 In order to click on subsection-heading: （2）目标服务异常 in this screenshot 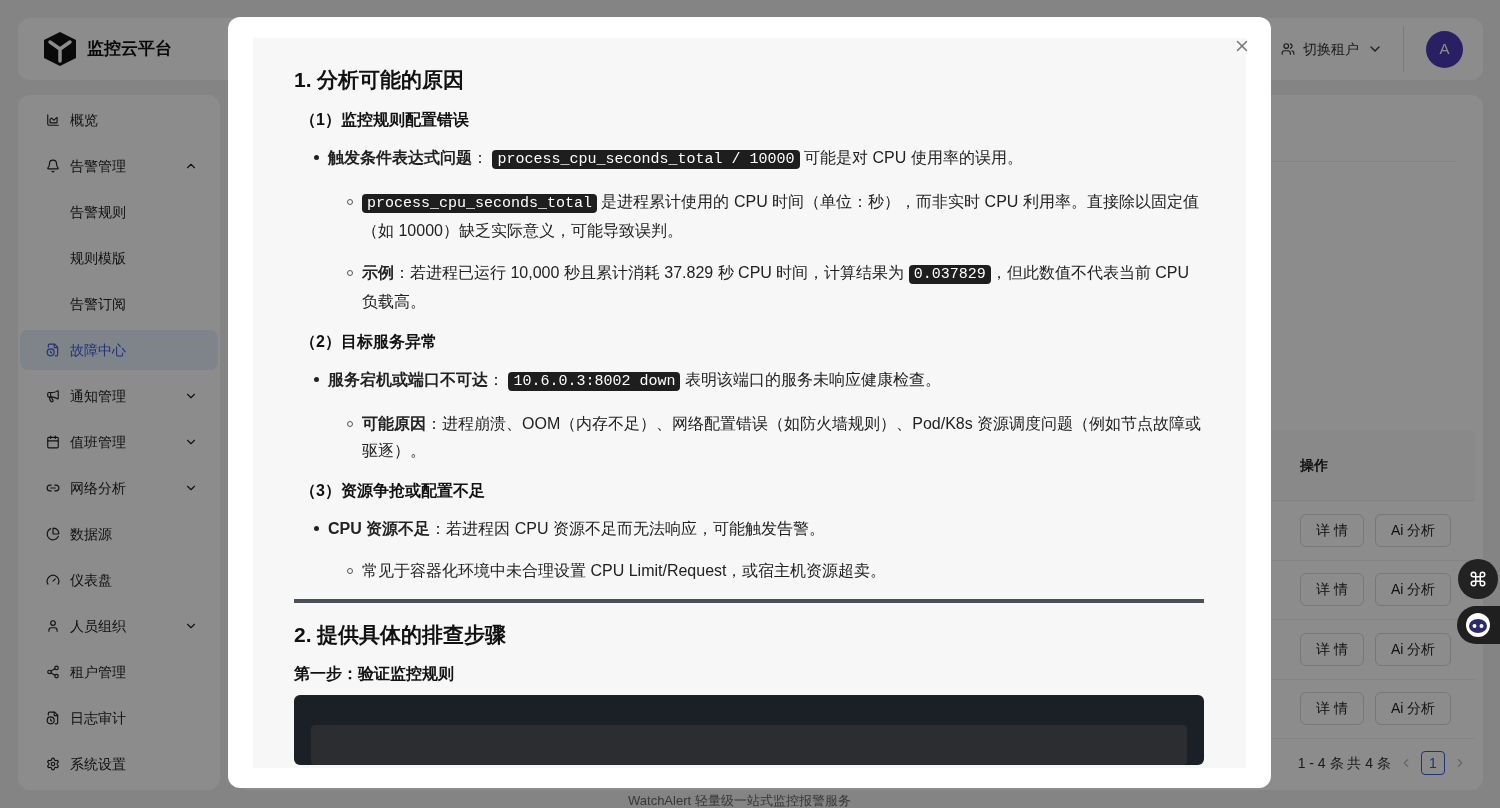, I will do `click(369, 341)`.